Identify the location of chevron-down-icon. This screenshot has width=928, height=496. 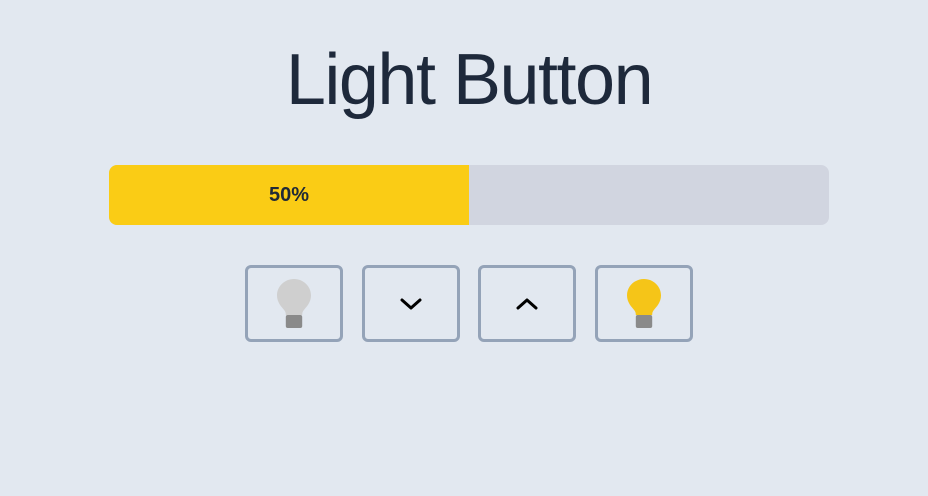
(411, 303).